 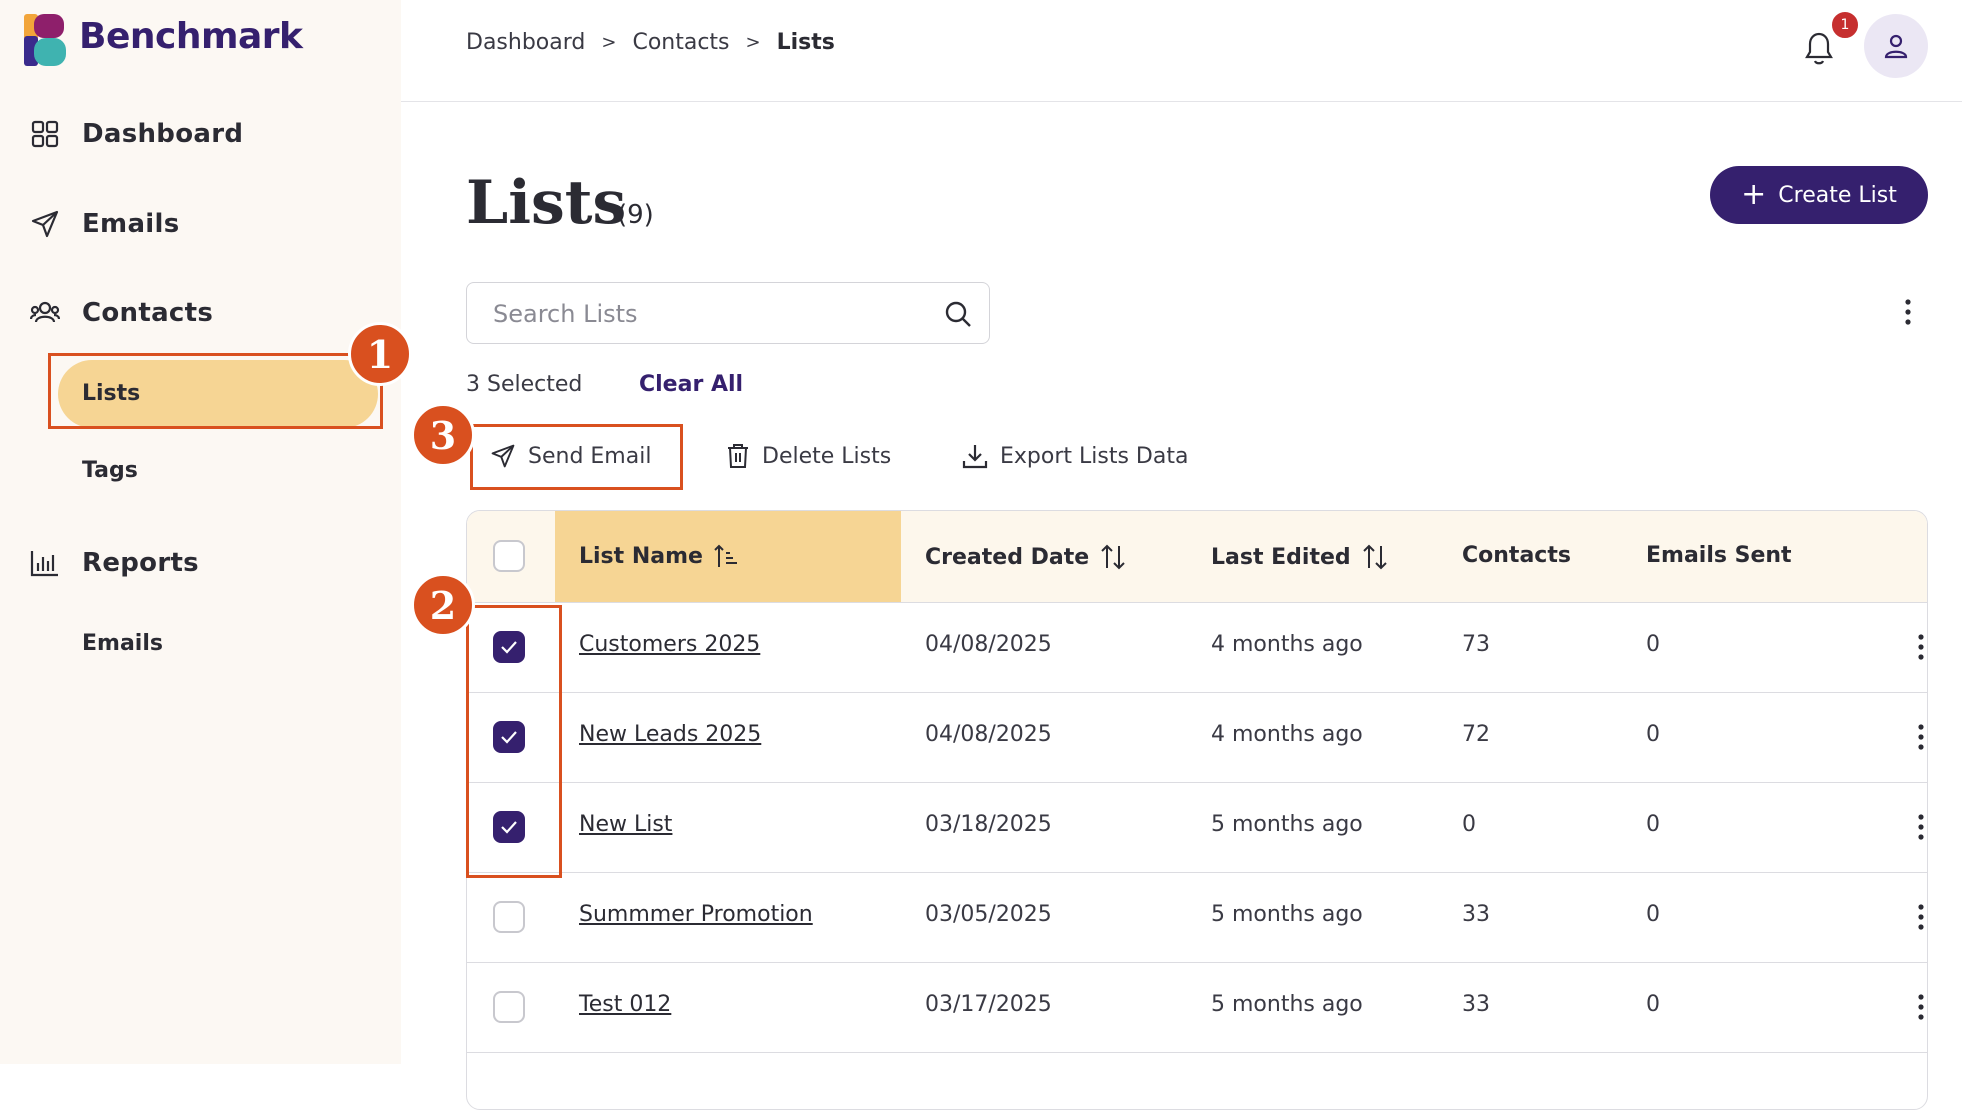 What do you see at coordinates (805, 42) in the screenshot?
I see `breadcrumb-current: Lists` at bounding box center [805, 42].